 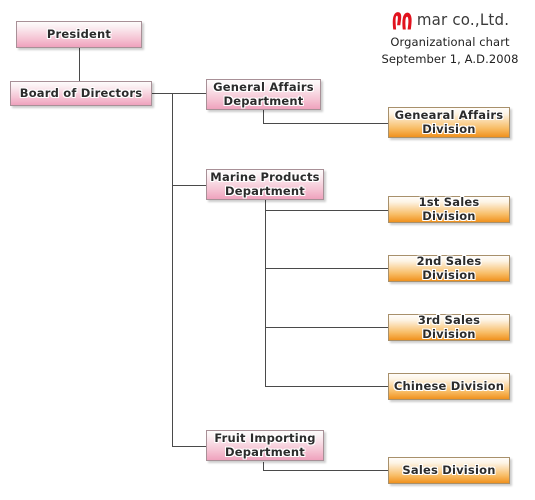 What do you see at coordinates (326, 268) in the screenshot?
I see `edge-marine-sales2` at bounding box center [326, 268].